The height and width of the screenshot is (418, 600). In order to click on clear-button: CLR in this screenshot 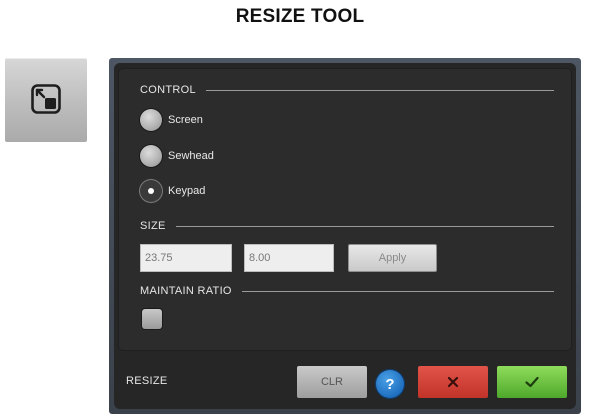, I will do `click(332, 382)`.